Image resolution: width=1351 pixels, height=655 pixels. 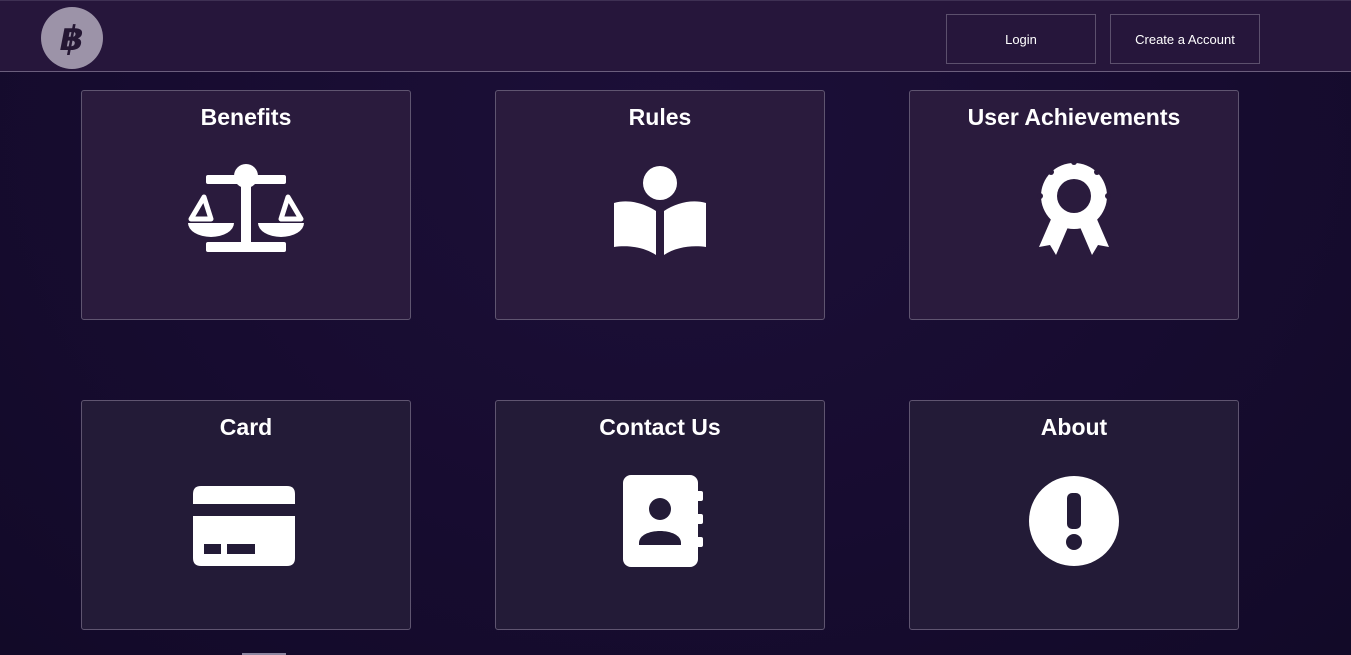 I want to click on card-title: Contact Us, so click(x=660, y=427).